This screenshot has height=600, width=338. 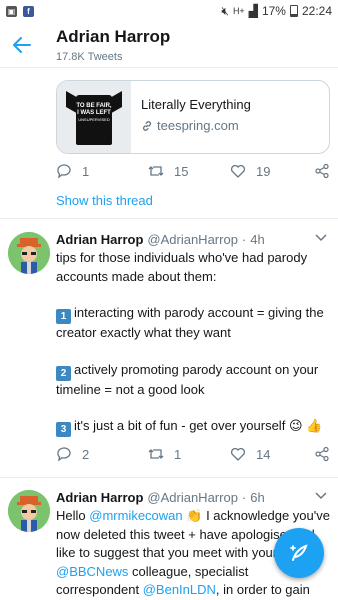 I want to click on link-icon, so click(x=147, y=125).